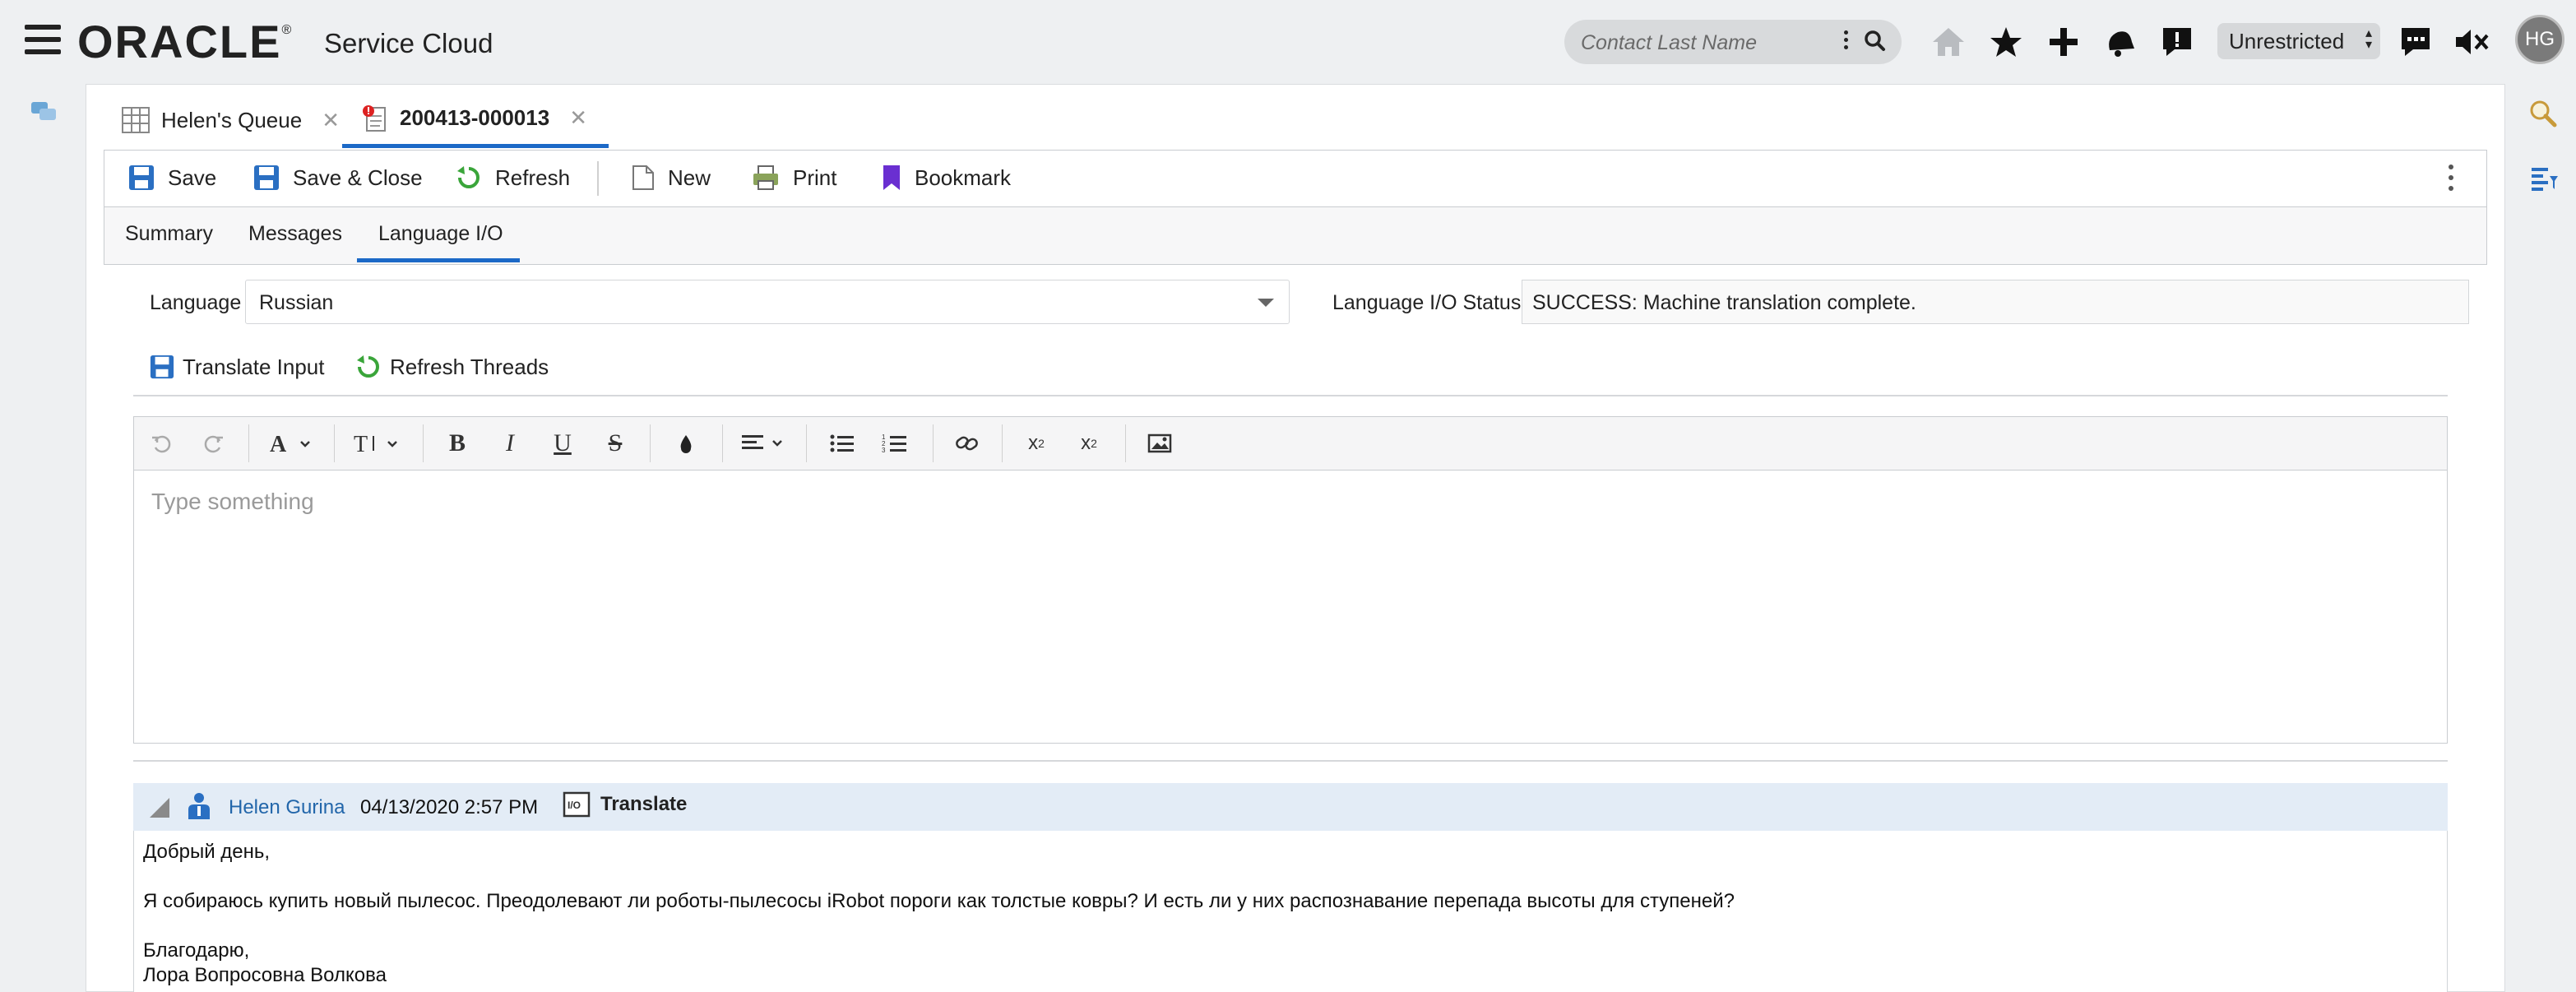 This screenshot has height=992, width=2576. What do you see at coordinates (449, 807) in the screenshot?
I see `thread-timestamp: 04/13/2020 2:57 PM` at bounding box center [449, 807].